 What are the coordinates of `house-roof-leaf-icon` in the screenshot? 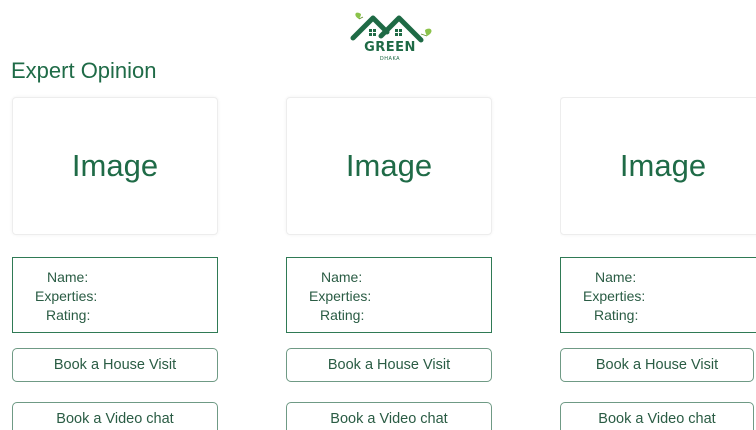 It's located at (391, 27).